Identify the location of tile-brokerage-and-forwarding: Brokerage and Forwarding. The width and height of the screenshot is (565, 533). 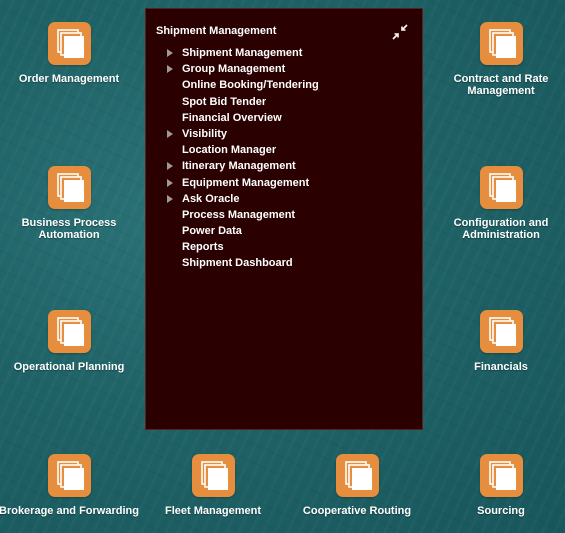
(69, 485).